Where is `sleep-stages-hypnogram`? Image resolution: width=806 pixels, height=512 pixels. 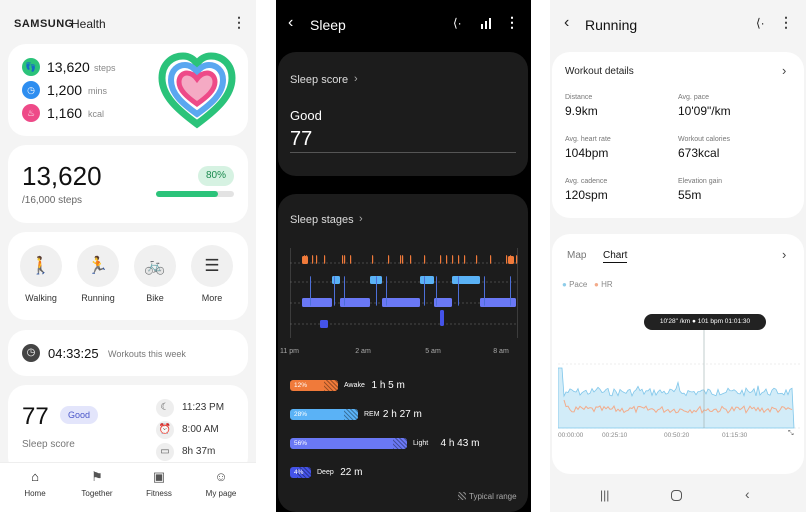 sleep-stages-hypnogram is located at coordinates (404, 293).